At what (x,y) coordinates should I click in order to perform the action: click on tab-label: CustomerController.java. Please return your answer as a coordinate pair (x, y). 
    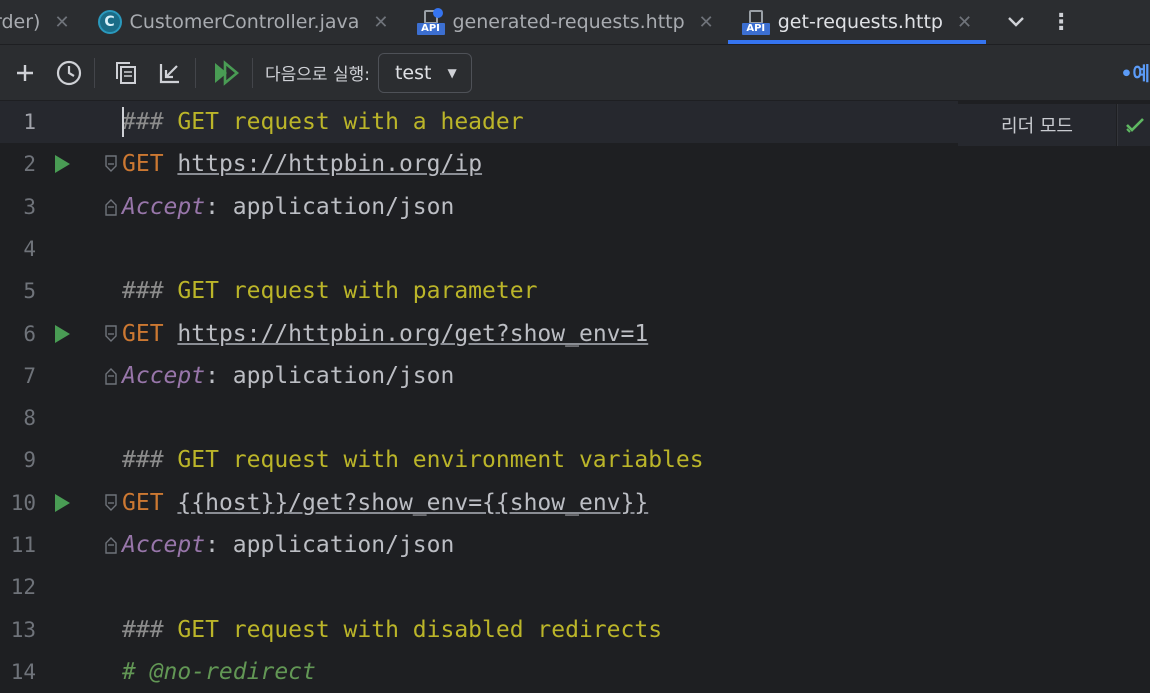
    Looking at the image, I should click on (244, 22).